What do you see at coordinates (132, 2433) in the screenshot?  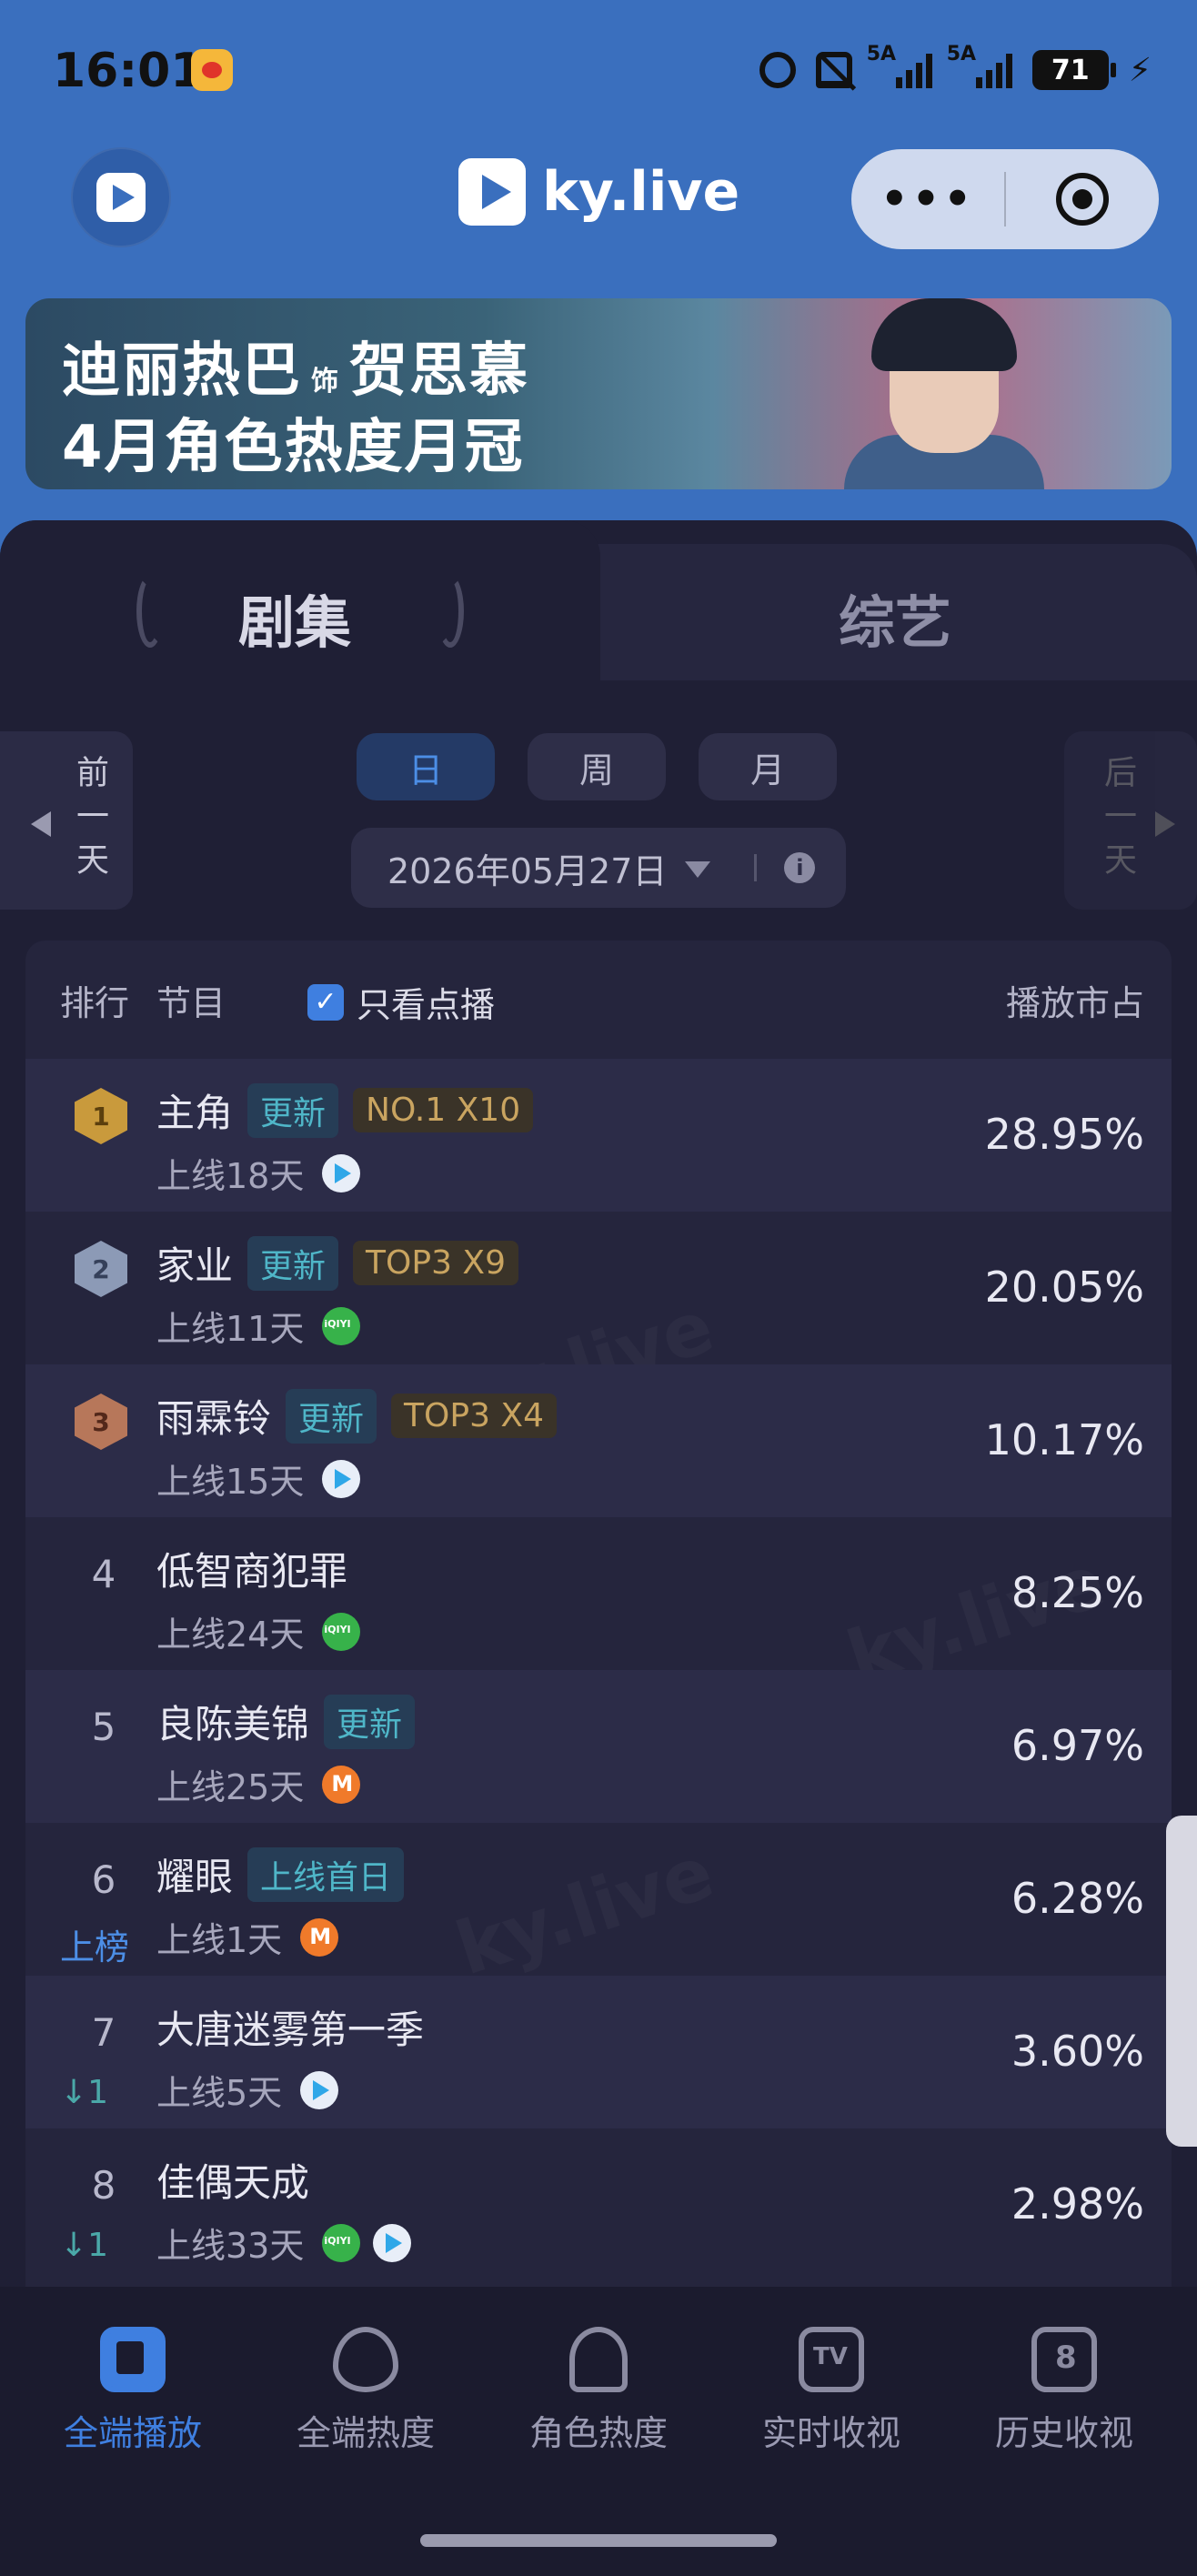 I see `nav-label: 全端播放` at bounding box center [132, 2433].